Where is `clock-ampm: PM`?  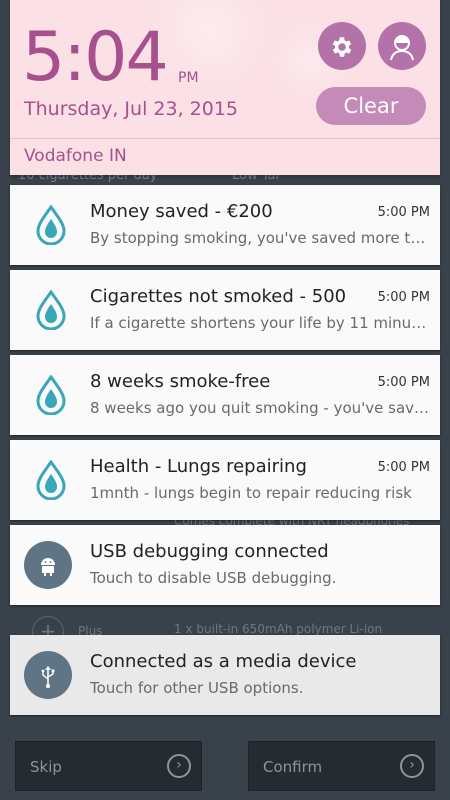
clock-ampm: PM is located at coordinates (188, 78).